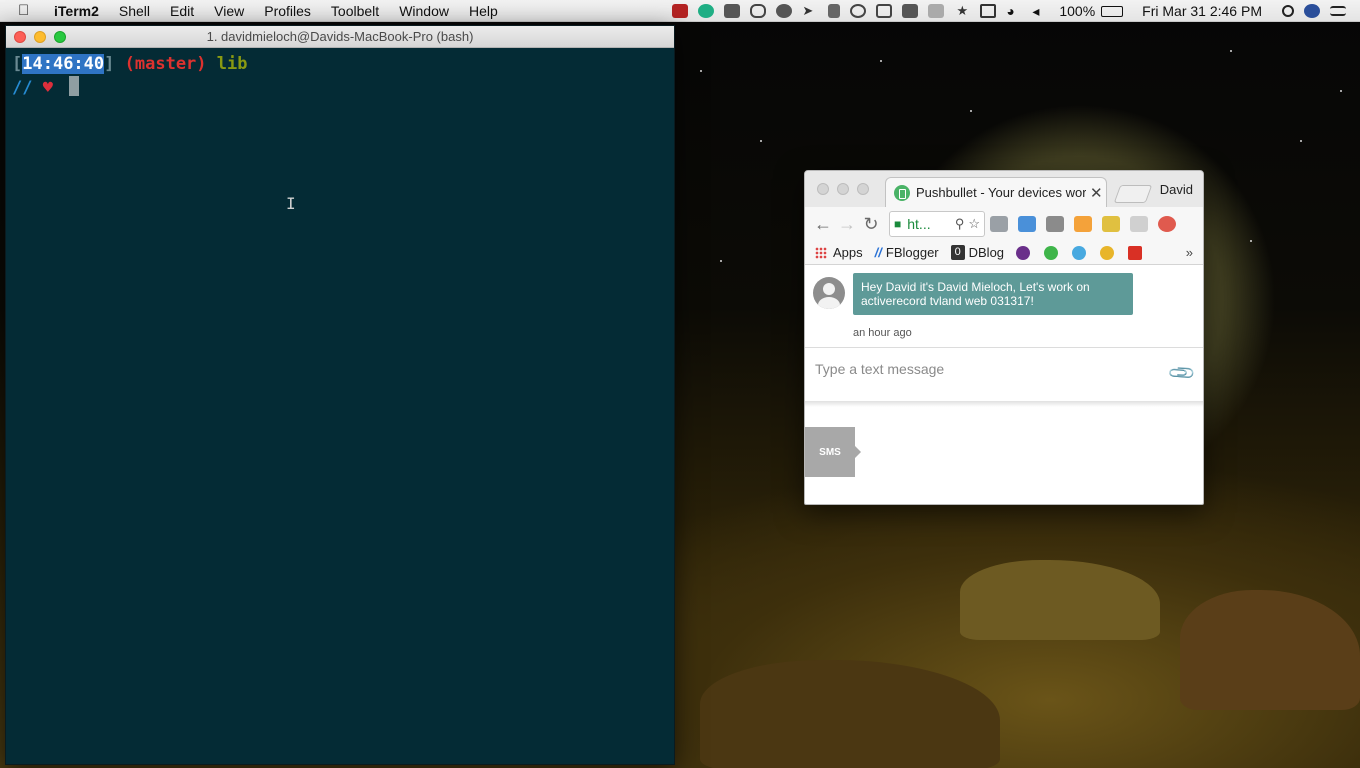 This screenshot has height=768, width=1360. What do you see at coordinates (810, 11) in the screenshot?
I see `location-icon: ➤` at bounding box center [810, 11].